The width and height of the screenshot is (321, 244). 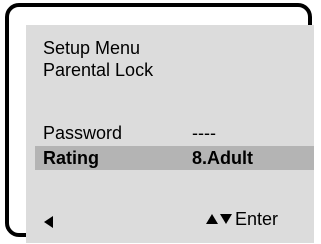 What do you see at coordinates (98, 70) in the screenshot?
I see `menu-subtitle: Parental Lock` at bounding box center [98, 70].